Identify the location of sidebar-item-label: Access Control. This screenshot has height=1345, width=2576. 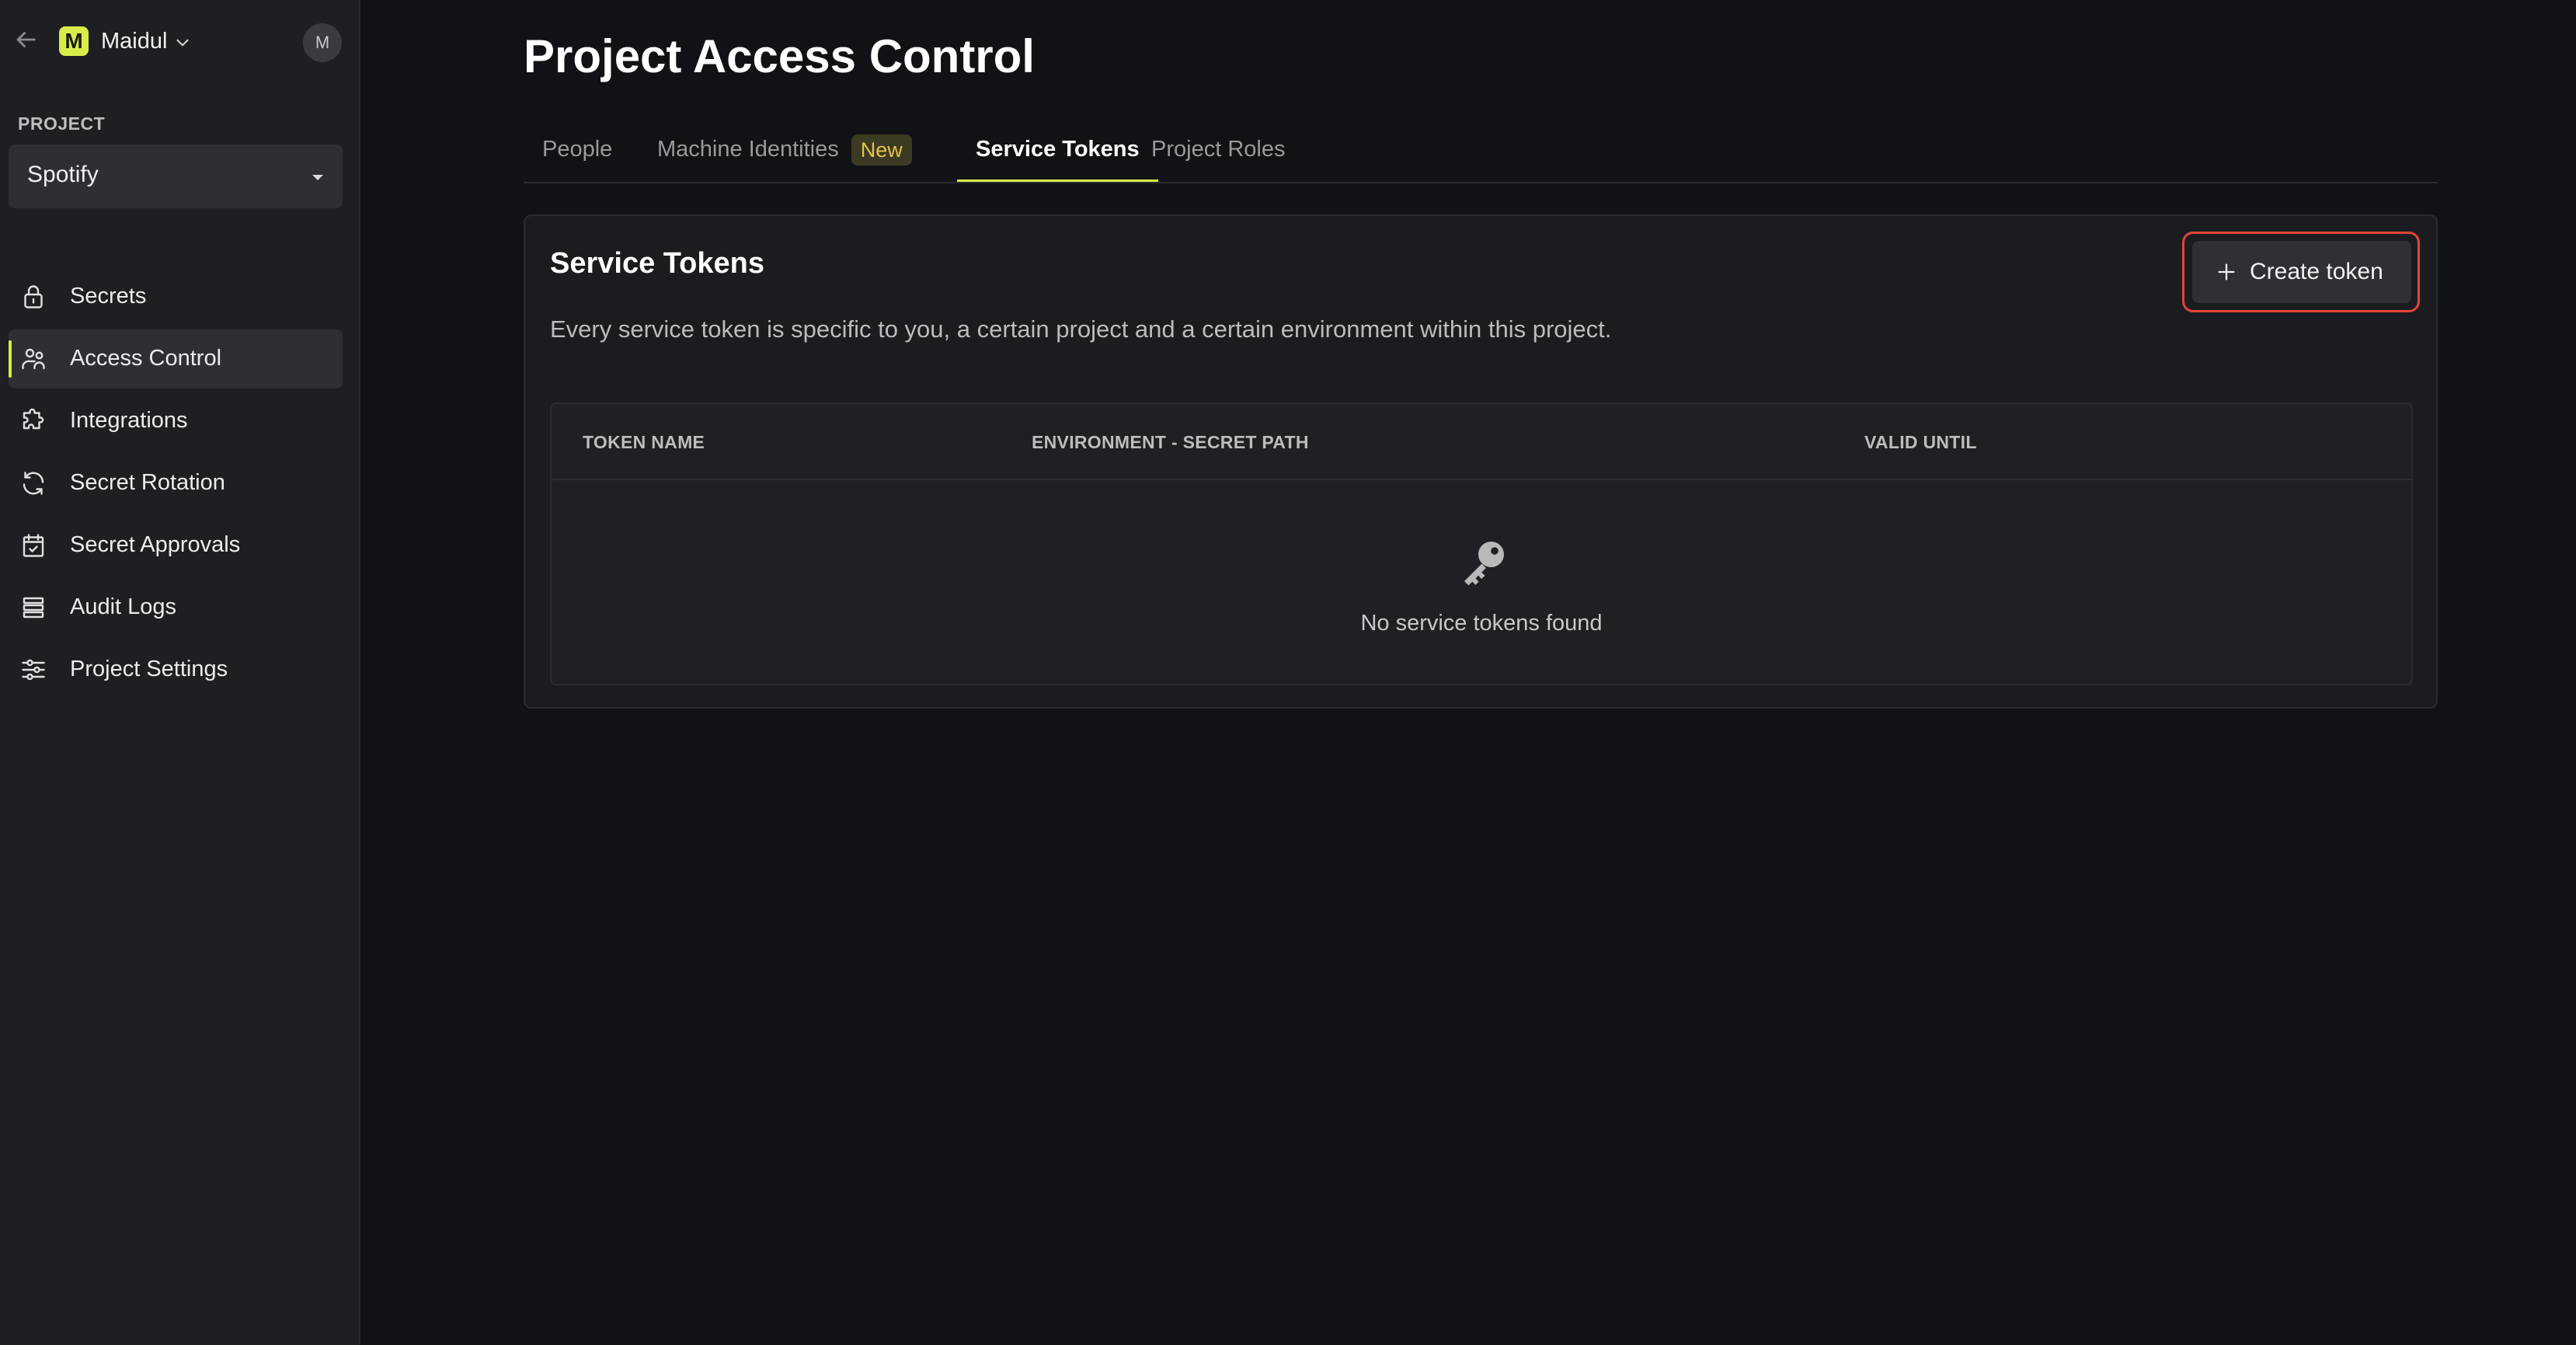
(146, 358).